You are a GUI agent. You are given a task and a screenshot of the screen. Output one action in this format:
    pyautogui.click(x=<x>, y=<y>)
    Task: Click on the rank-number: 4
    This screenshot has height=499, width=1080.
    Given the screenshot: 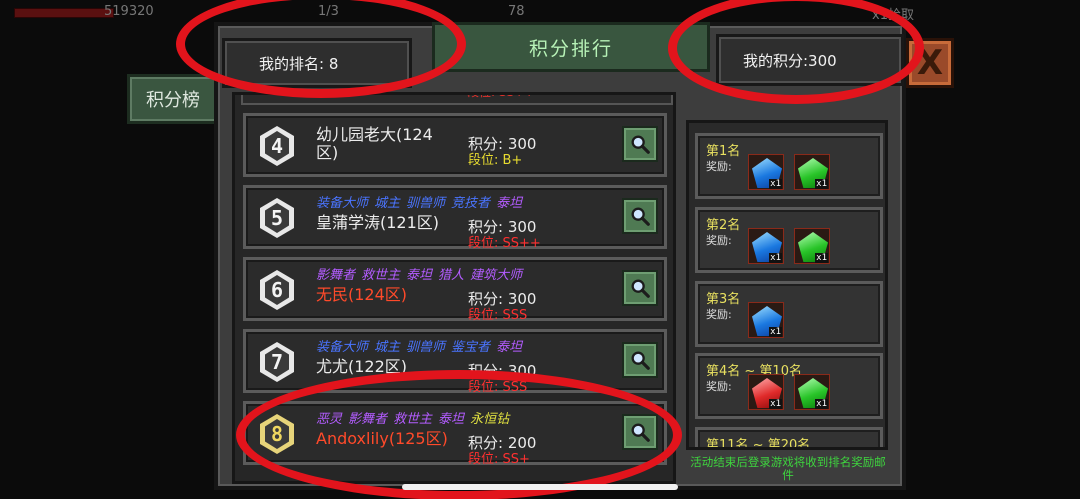 What is the action you would take?
    pyautogui.click(x=277, y=146)
    